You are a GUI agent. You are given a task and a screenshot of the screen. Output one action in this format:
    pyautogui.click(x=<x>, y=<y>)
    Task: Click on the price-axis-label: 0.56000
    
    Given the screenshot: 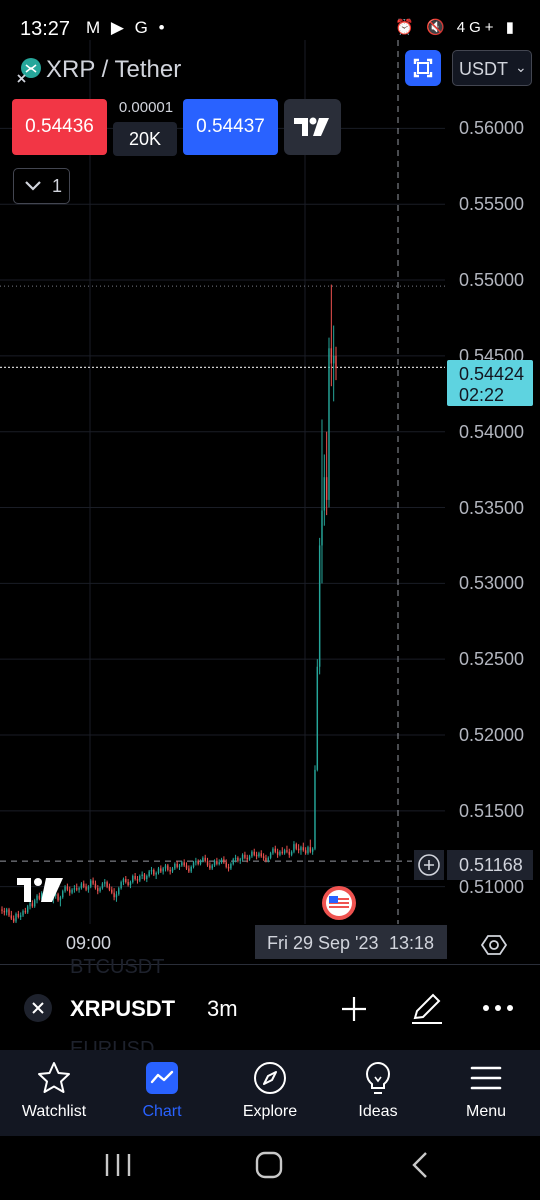 What is the action you would take?
    pyautogui.click(x=492, y=128)
    